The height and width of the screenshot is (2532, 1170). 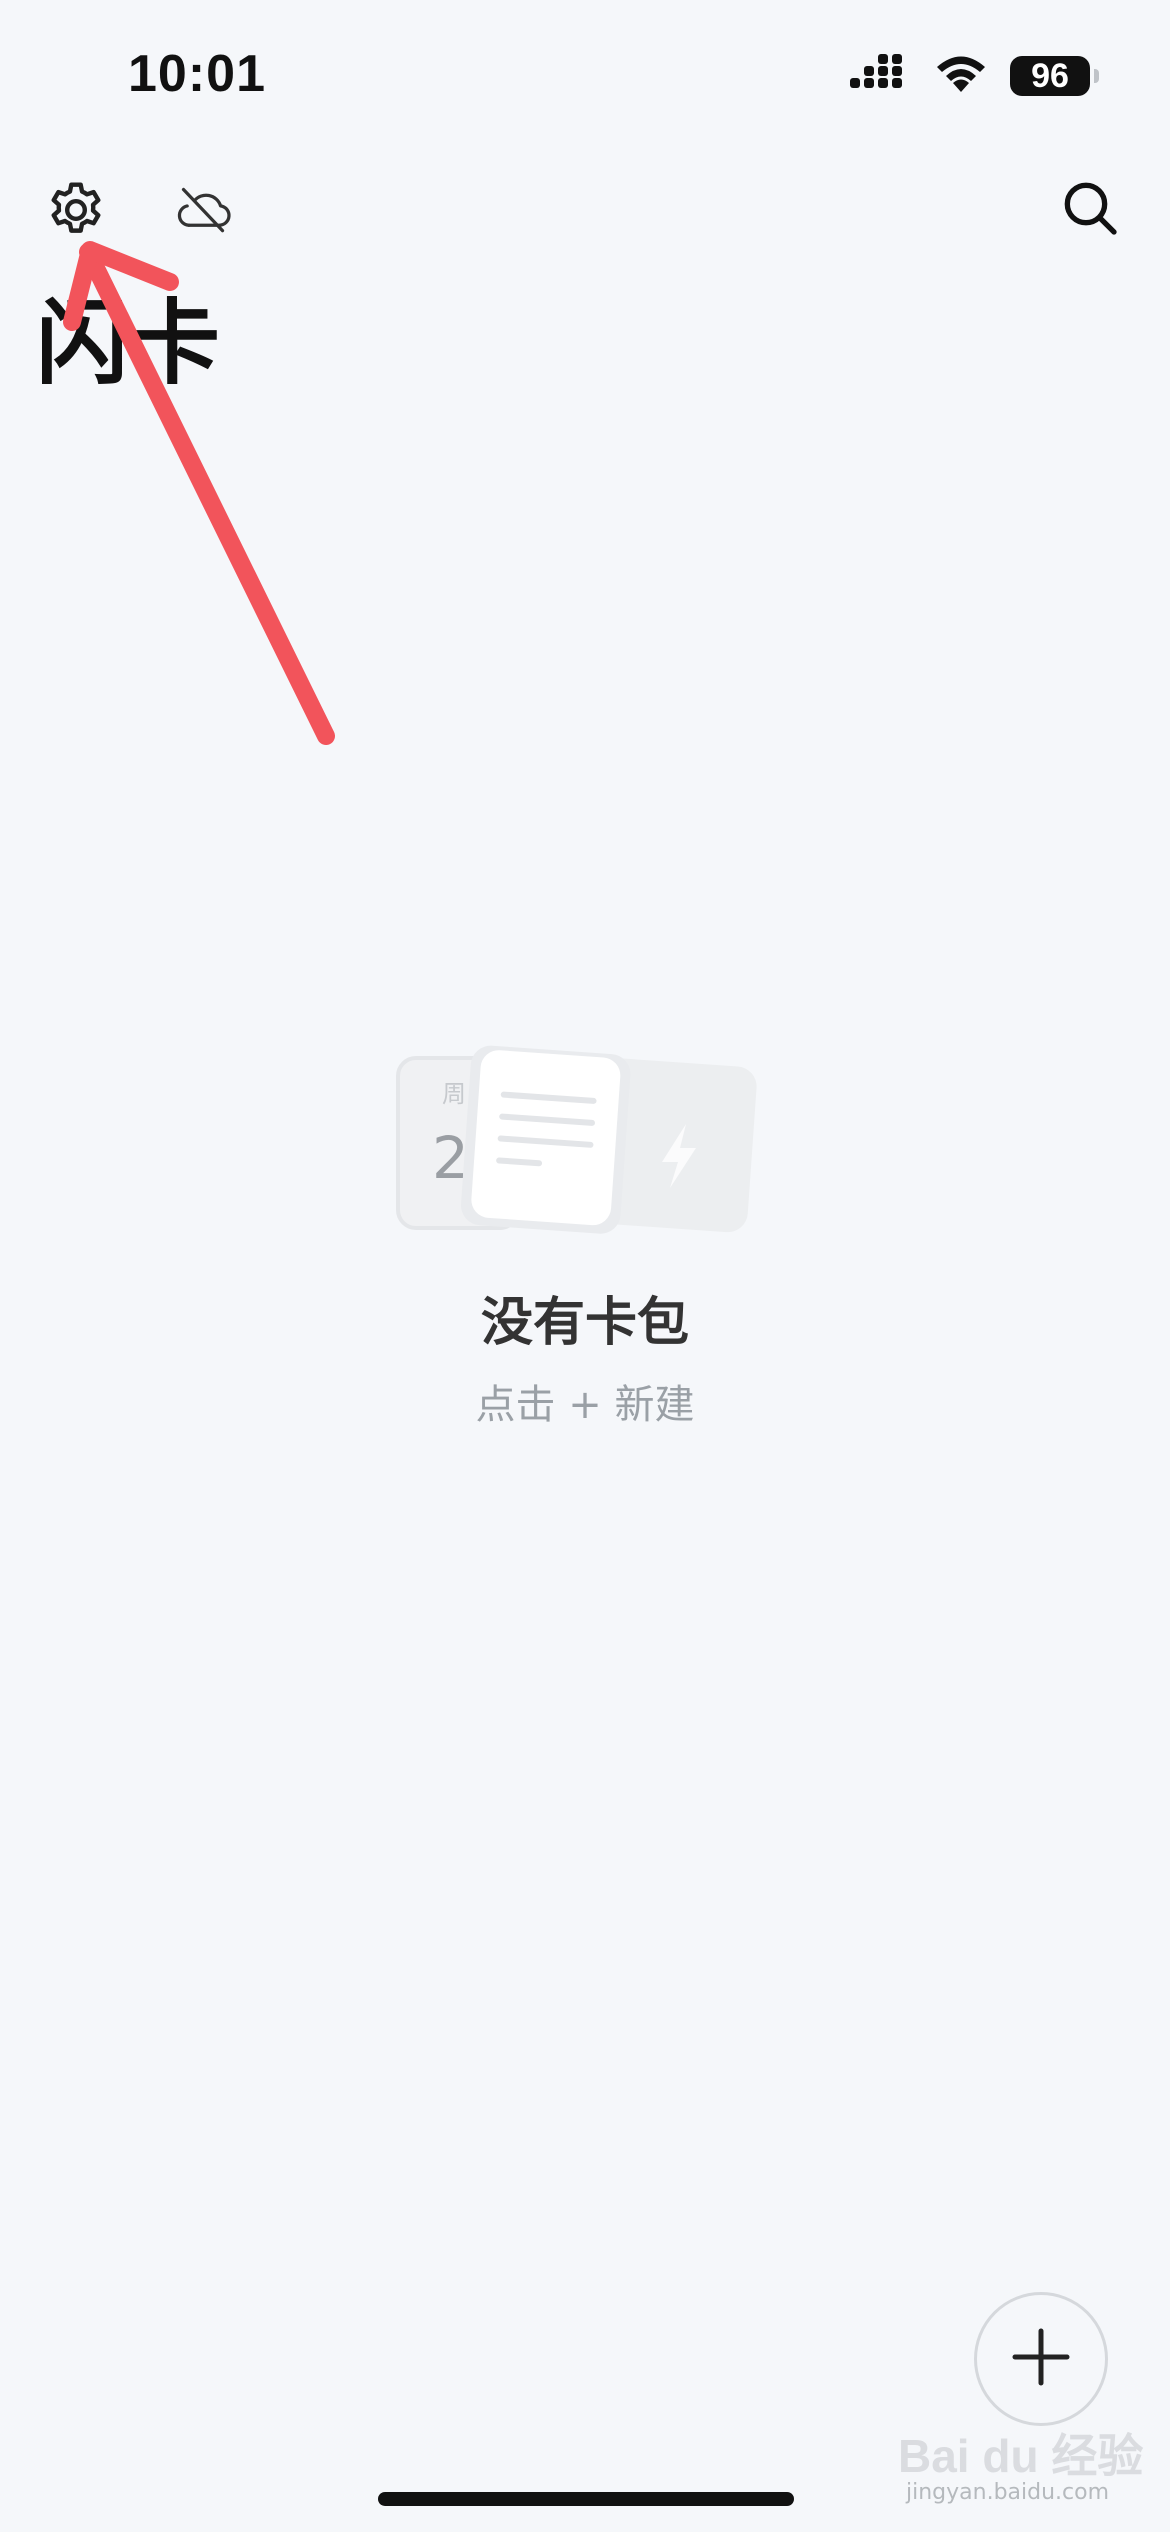 What do you see at coordinates (576, 1139) in the screenshot?
I see `empty-cards-illustration: 周 2` at bounding box center [576, 1139].